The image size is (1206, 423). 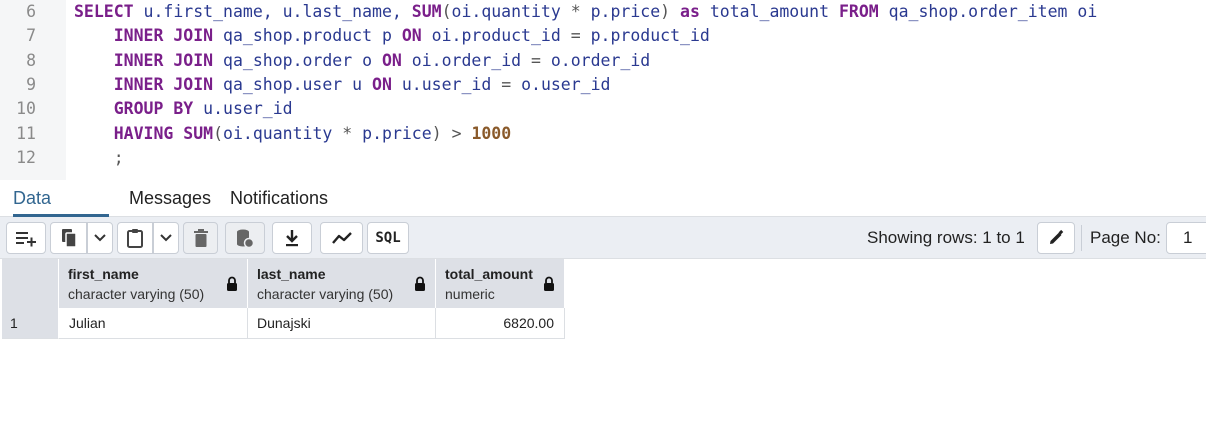 What do you see at coordinates (769, 11) in the screenshot?
I see `sql-token: total_amount` at bounding box center [769, 11].